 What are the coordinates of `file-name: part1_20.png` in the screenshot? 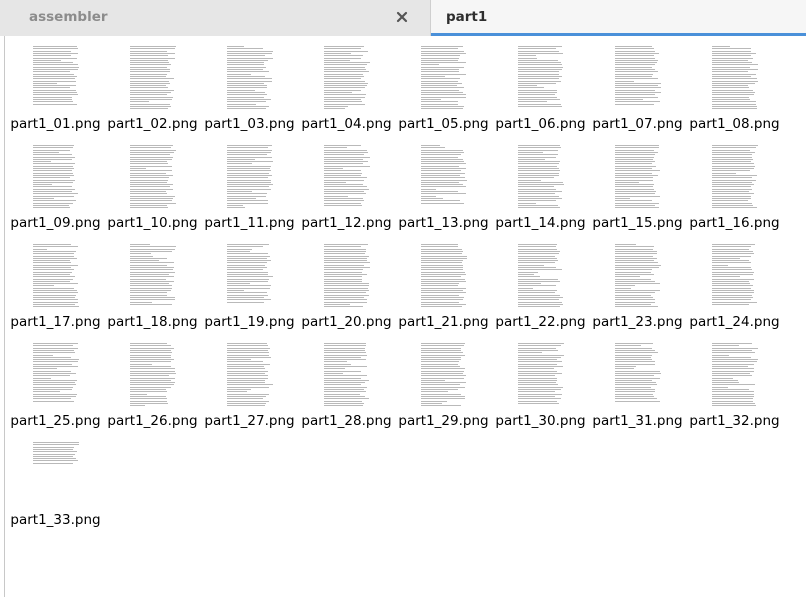 It's located at (346, 322).